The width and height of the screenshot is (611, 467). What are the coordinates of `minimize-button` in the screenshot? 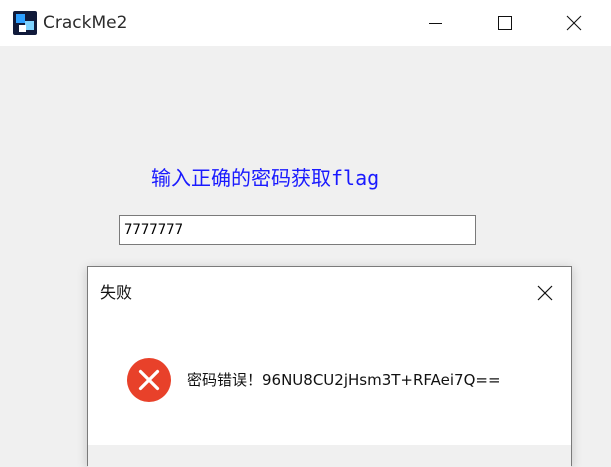 It's located at (435, 23).